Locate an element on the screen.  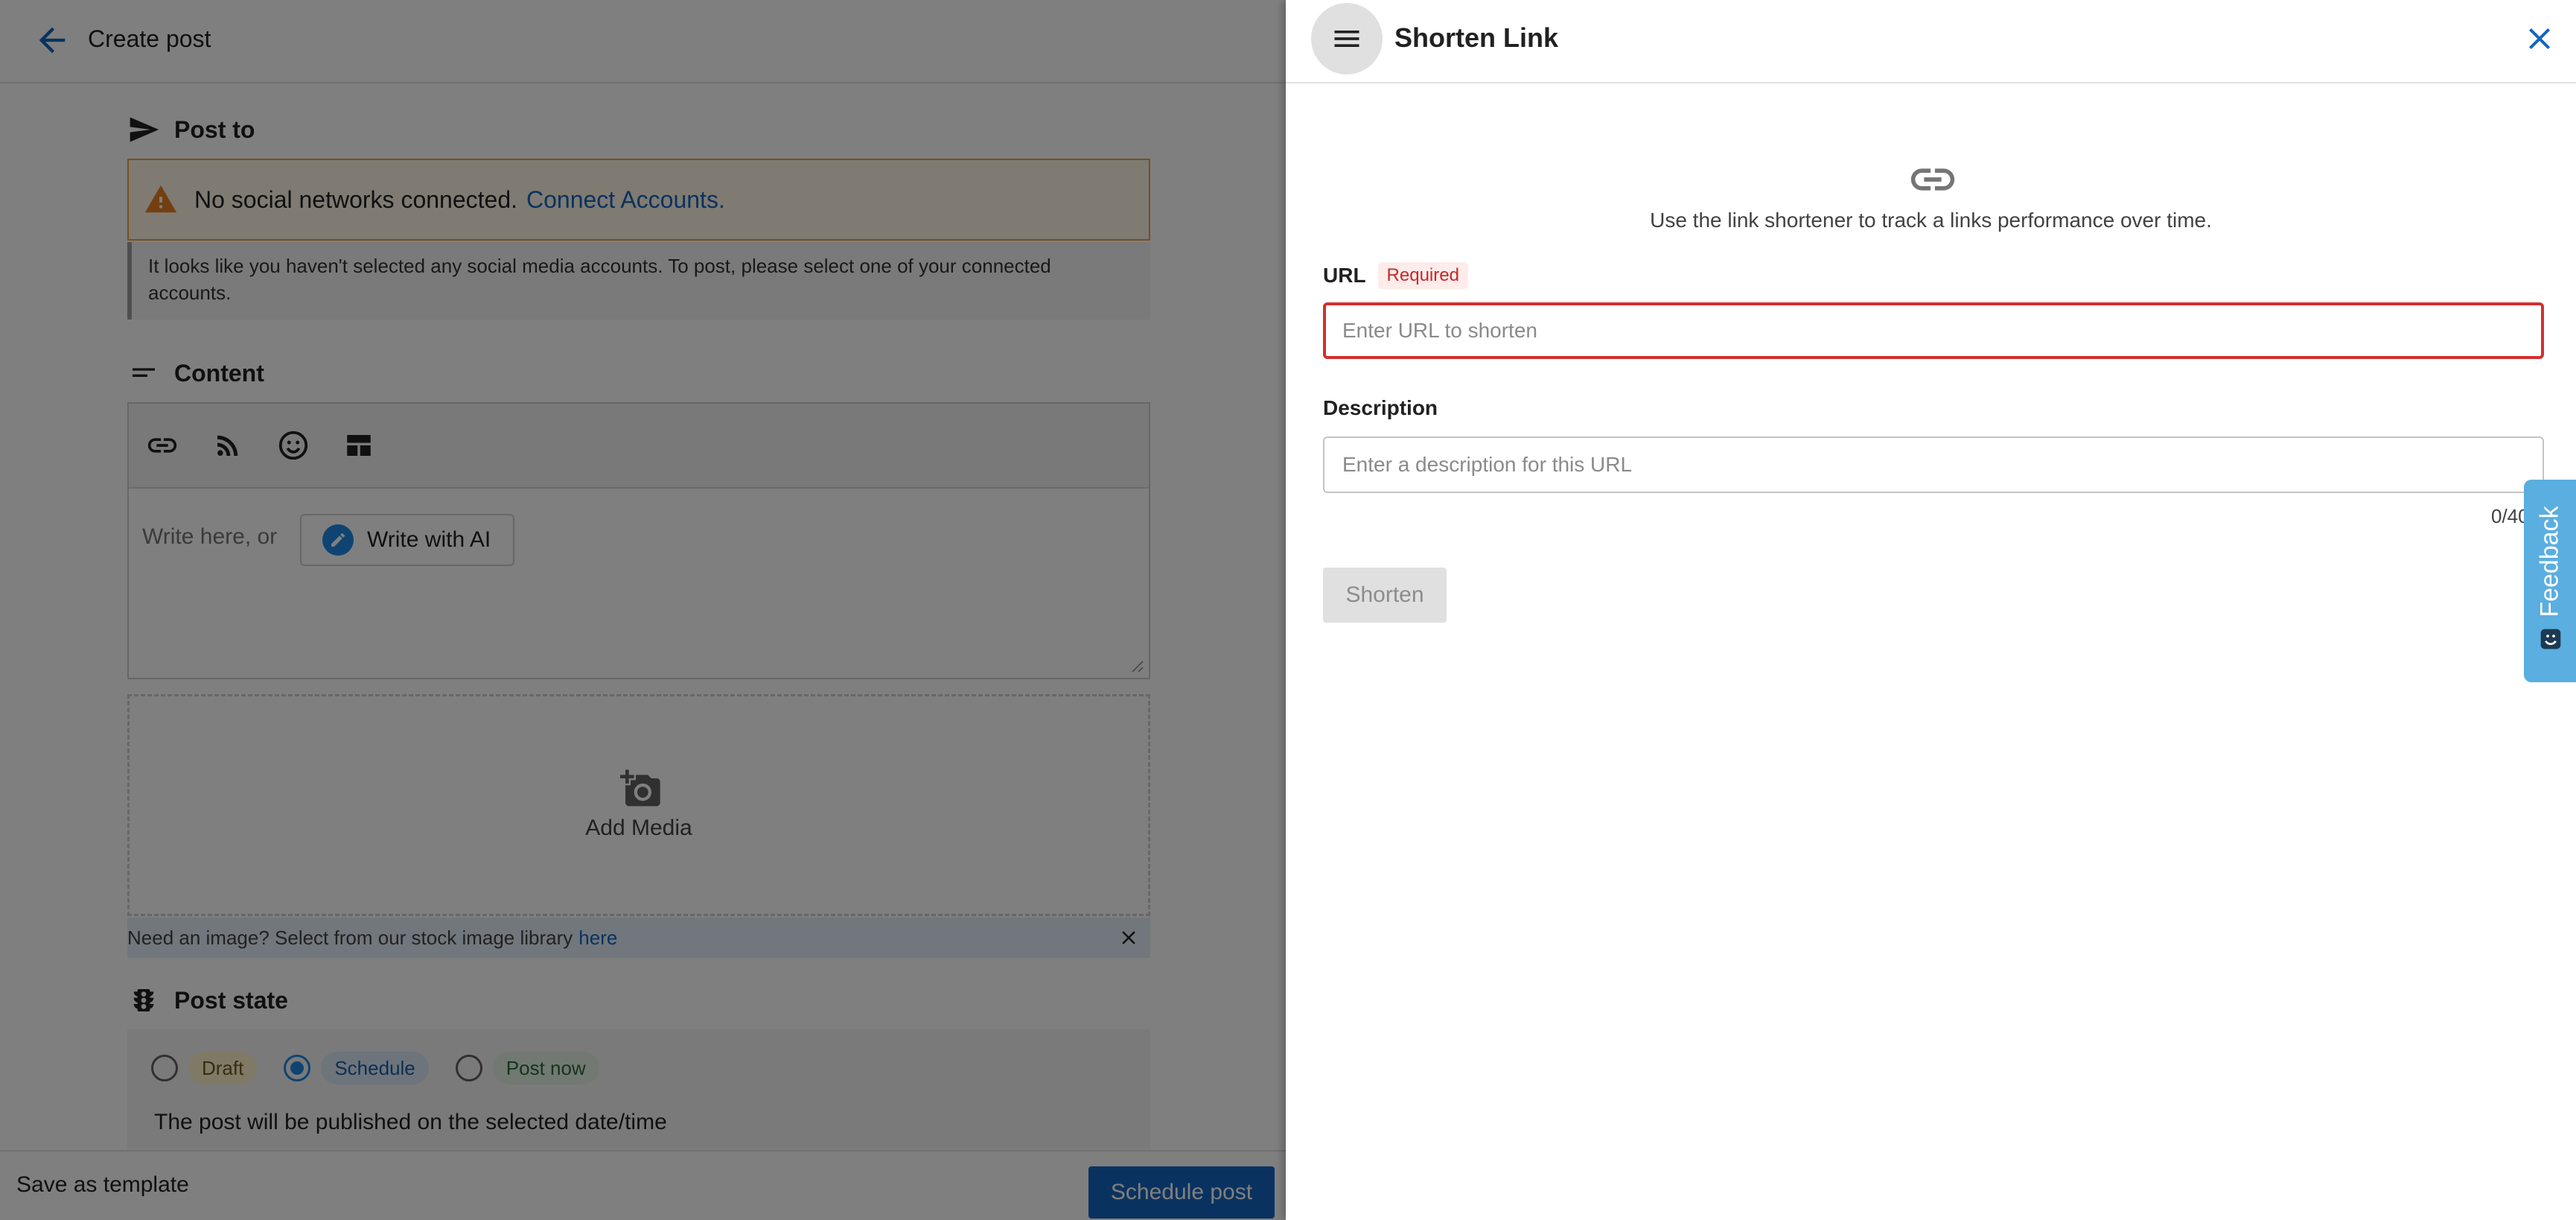
feedback-label: Feedback is located at coordinates (2549, 561).